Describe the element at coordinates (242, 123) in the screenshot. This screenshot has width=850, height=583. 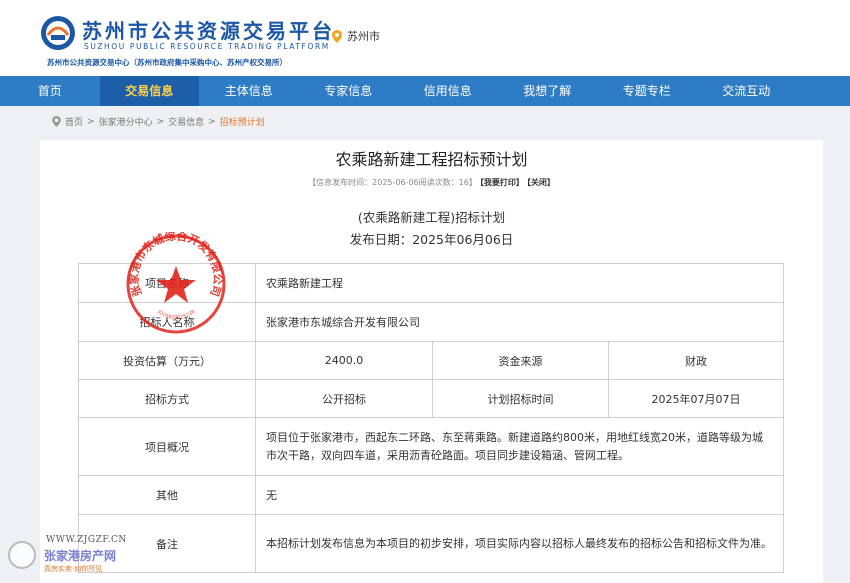
I see `breadcrumb-current: 招标预计划` at that location.